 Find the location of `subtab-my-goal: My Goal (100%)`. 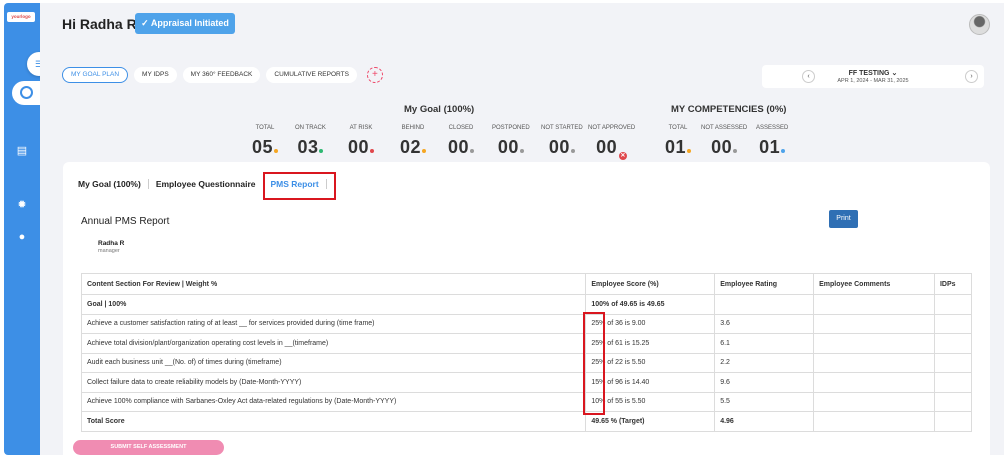

subtab-my-goal: My Goal (100%) is located at coordinates (109, 184).